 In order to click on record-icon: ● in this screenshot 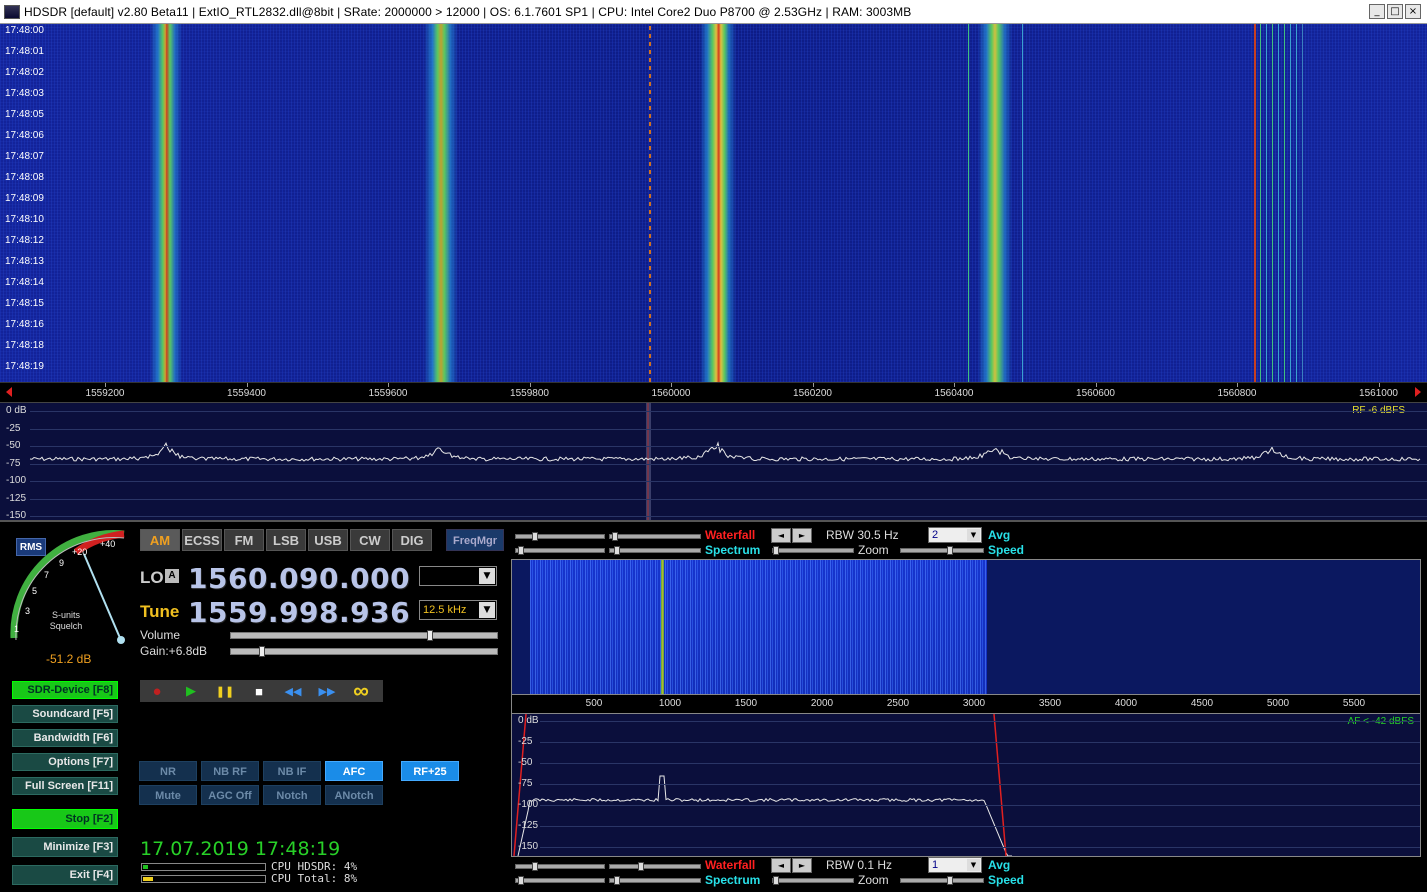, I will do `click(157, 691)`.